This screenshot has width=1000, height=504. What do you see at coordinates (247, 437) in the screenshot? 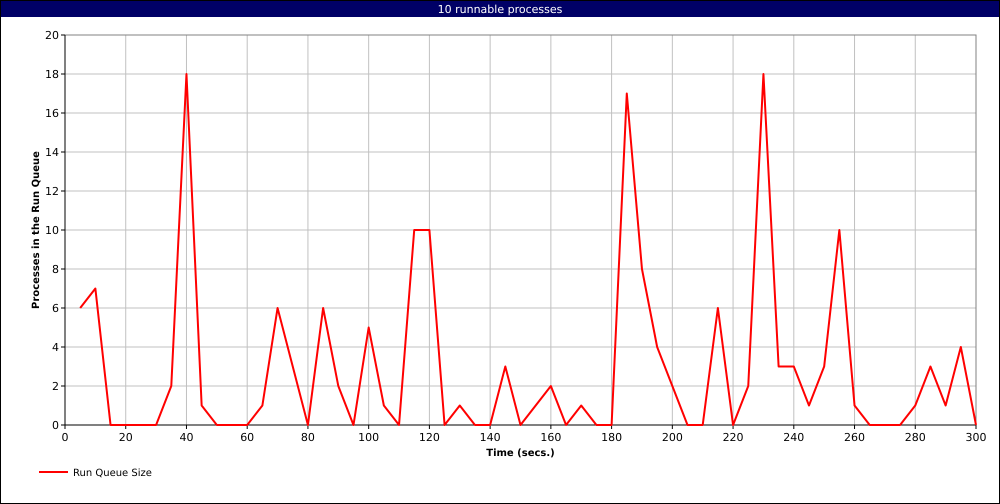
I see `x-tick-label: 60` at bounding box center [247, 437].